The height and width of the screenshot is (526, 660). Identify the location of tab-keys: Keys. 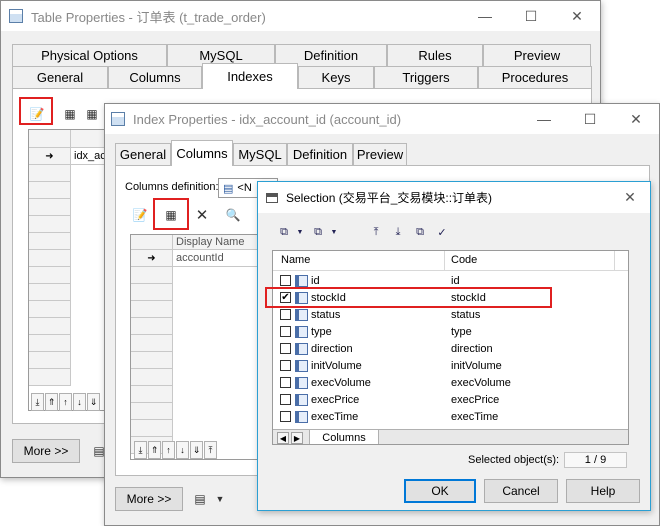
(336, 77).